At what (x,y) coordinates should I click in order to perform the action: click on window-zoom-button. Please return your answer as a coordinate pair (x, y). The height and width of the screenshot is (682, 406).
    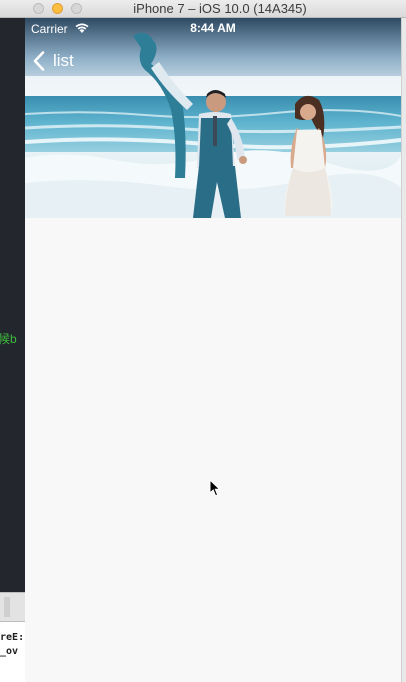
    Looking at the image, I should click on (76, 8).